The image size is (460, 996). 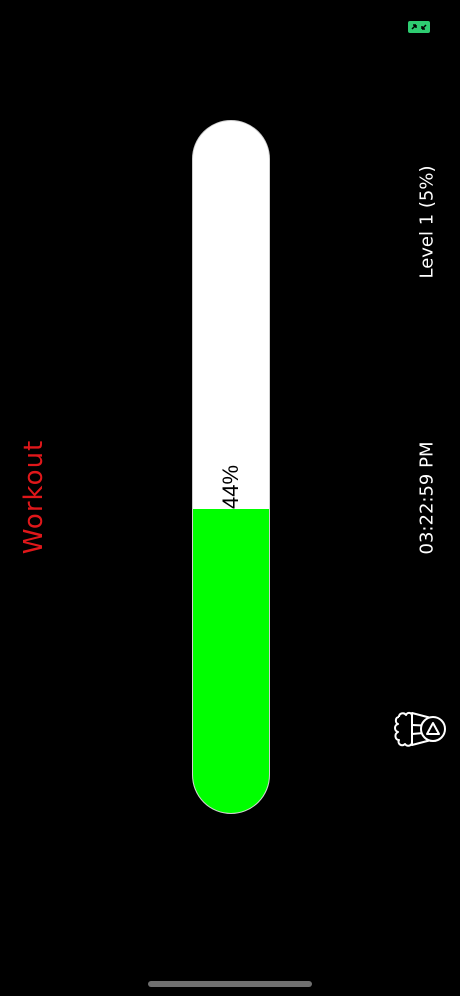 I want to click on level-label: Level 1 (5%), so click(x=427, y=222).